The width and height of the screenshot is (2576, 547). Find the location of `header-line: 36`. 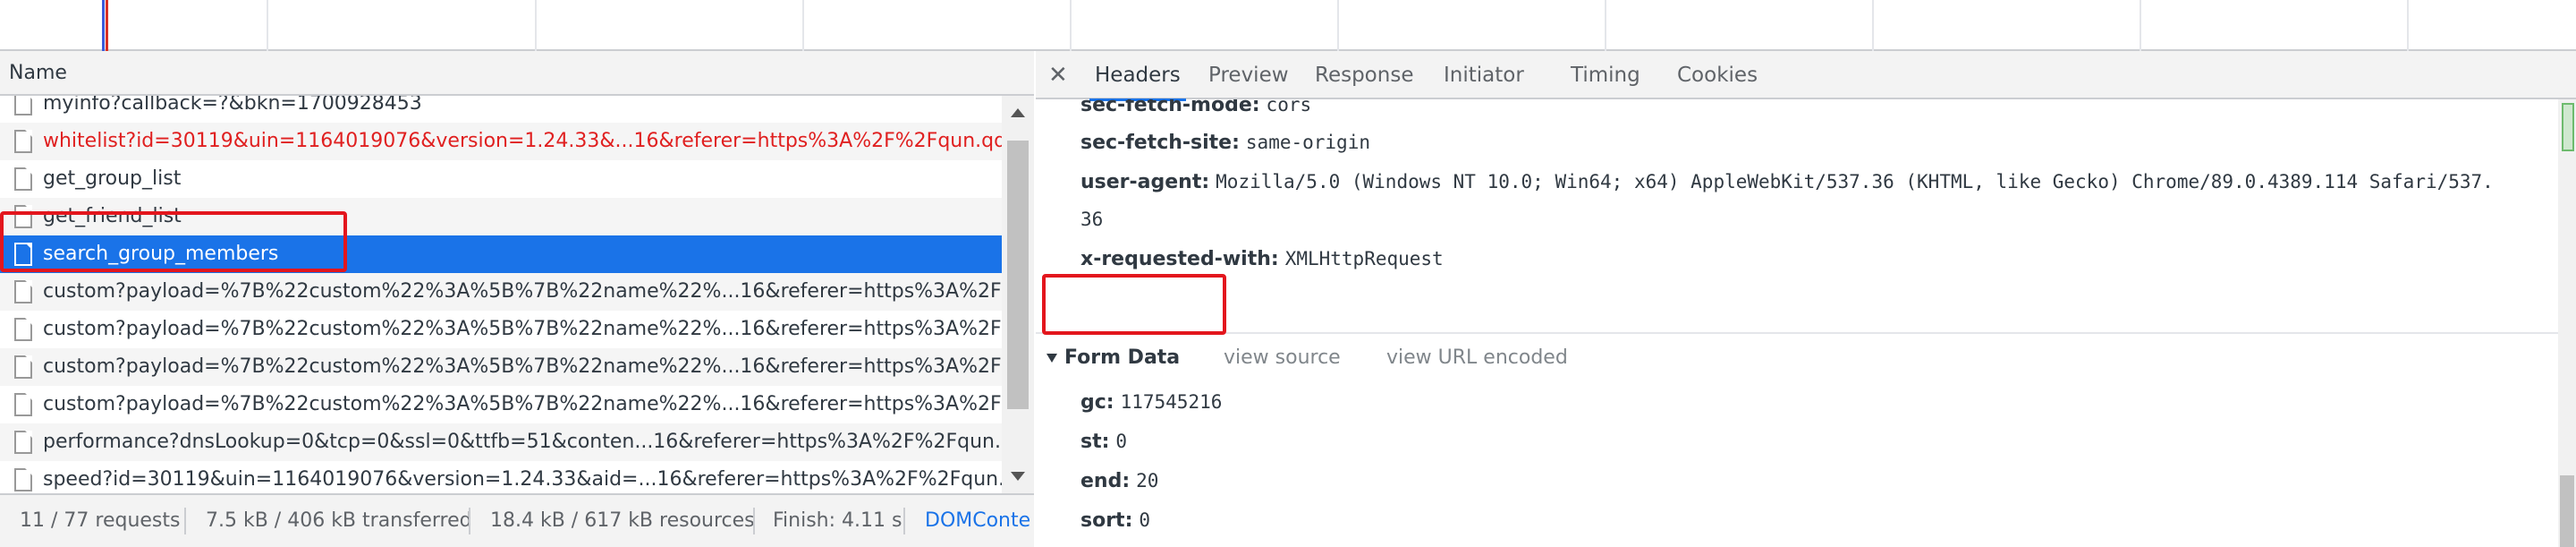

header-line: 36 is located at coordinates (1091, 220).